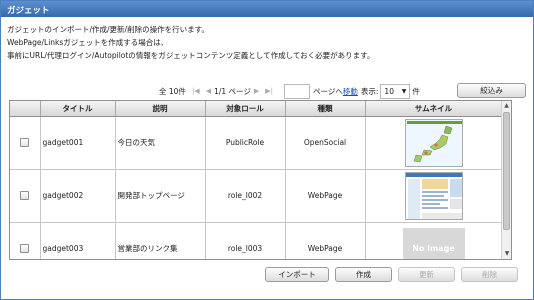 Image resolution: width=534 pixels, height=300 pixels. What do you see at coordinates (433, 142) in the screenshot?
I see `japan-map-thumbnail` at bounding box center [433, 142].